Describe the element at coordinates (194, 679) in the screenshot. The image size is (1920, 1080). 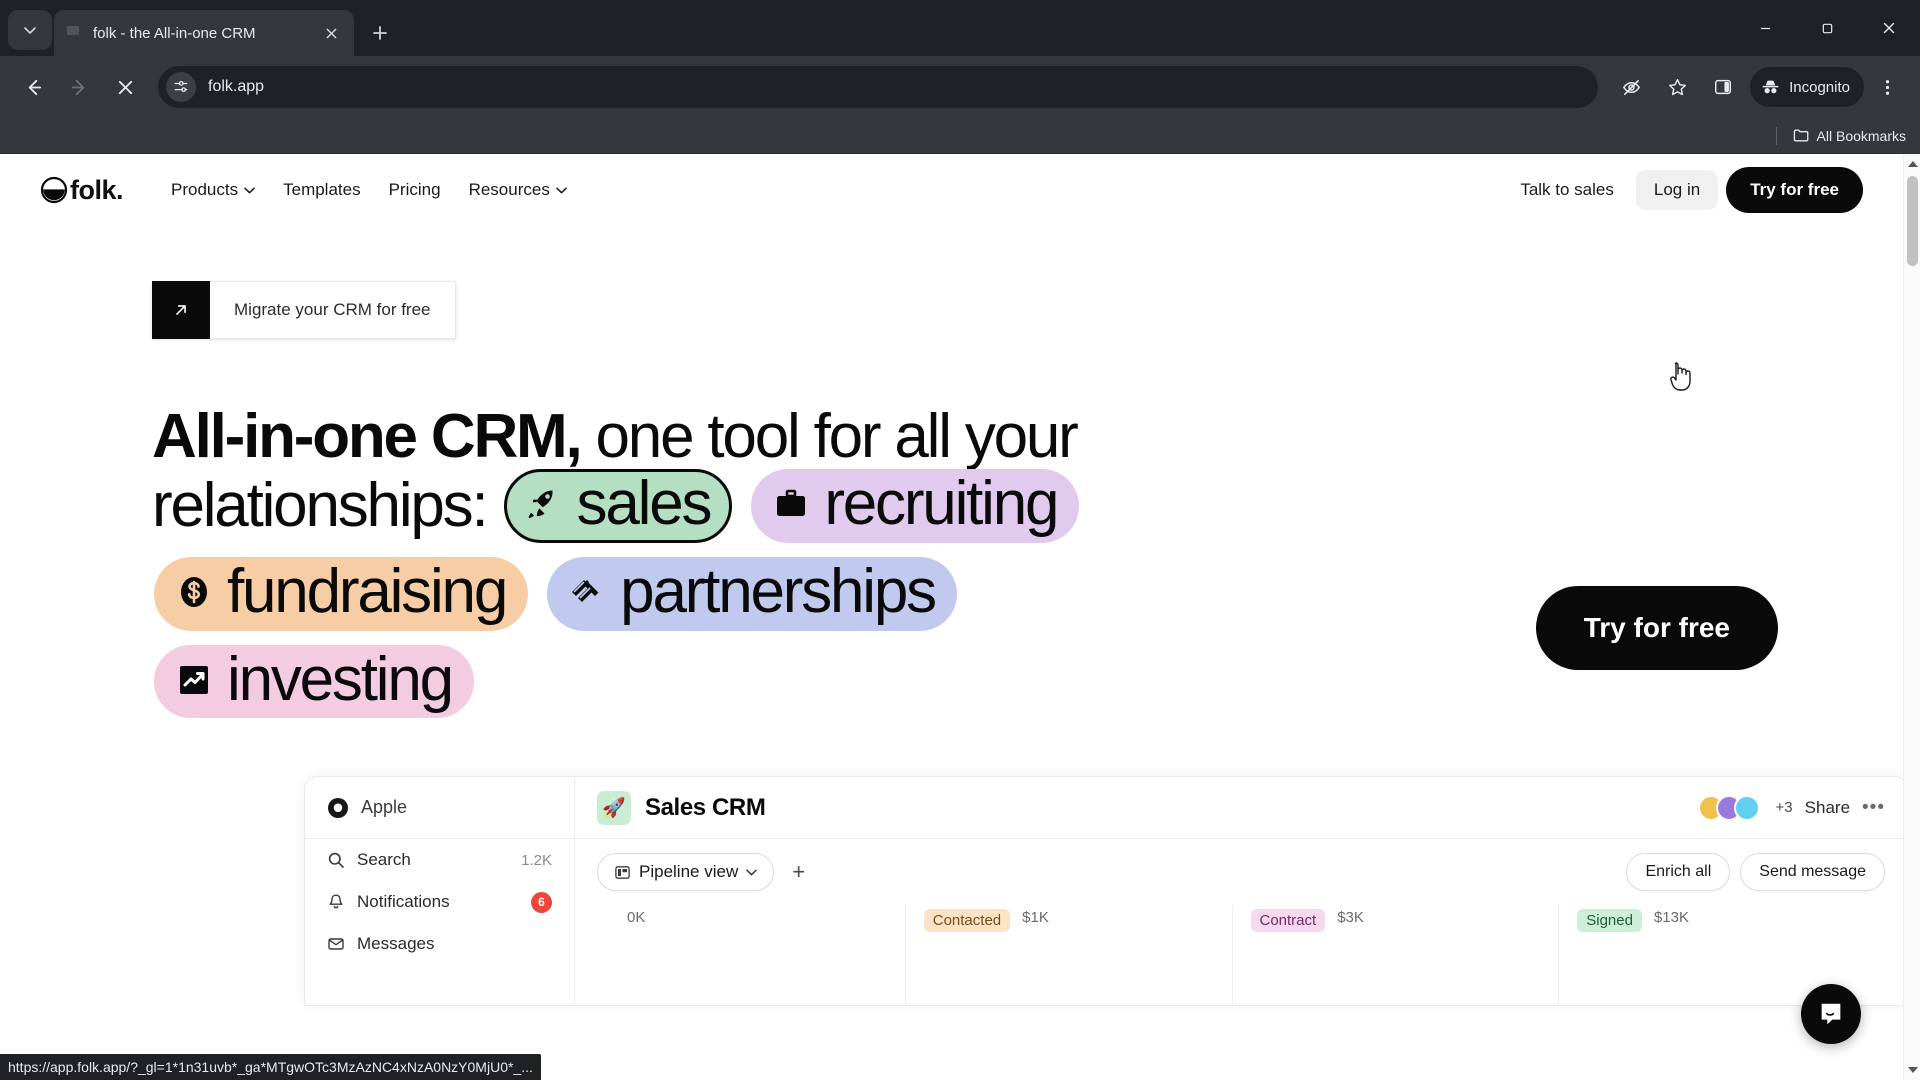
I see `trending-up-icon` at that location.